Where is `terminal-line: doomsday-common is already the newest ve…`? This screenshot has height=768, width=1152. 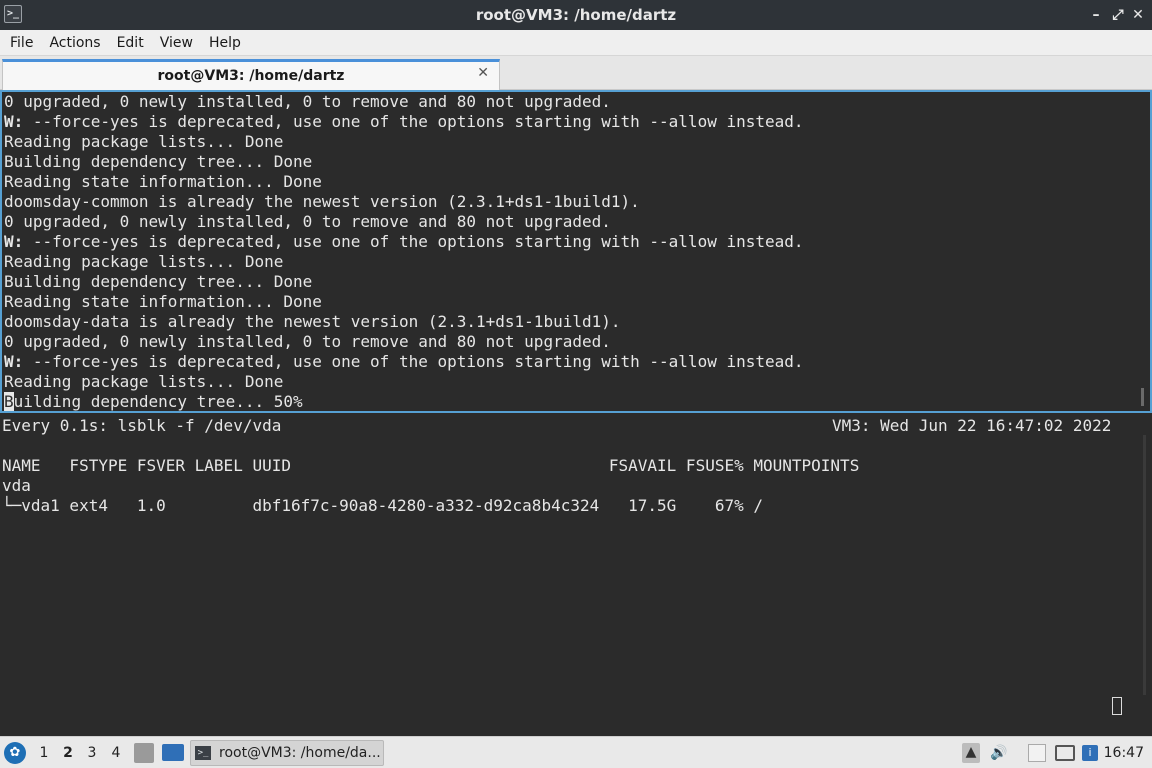 terminal-line: doomsday-common is already the newest ve… is located at coordinates (322, 201).